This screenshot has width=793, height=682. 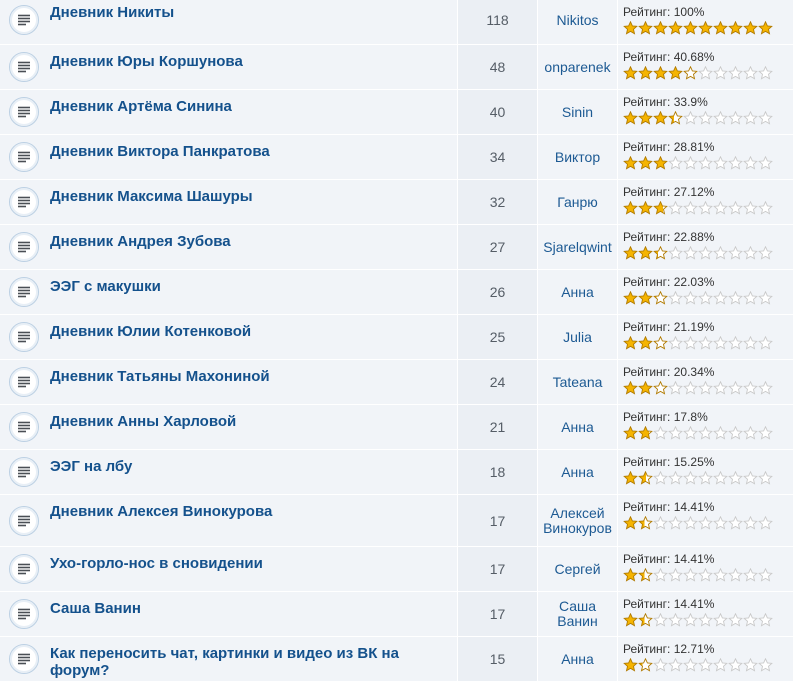 I want to click on author-link: Julia, so click(x=578, y=337).